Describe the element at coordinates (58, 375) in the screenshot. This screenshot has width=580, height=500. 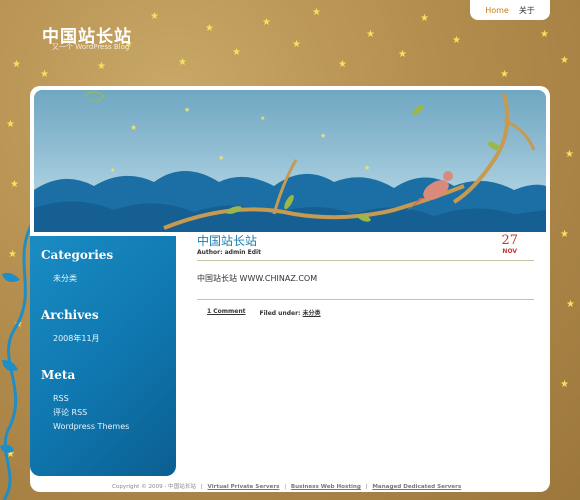
I see `sidebar-heading-meta: Meta` at that location.